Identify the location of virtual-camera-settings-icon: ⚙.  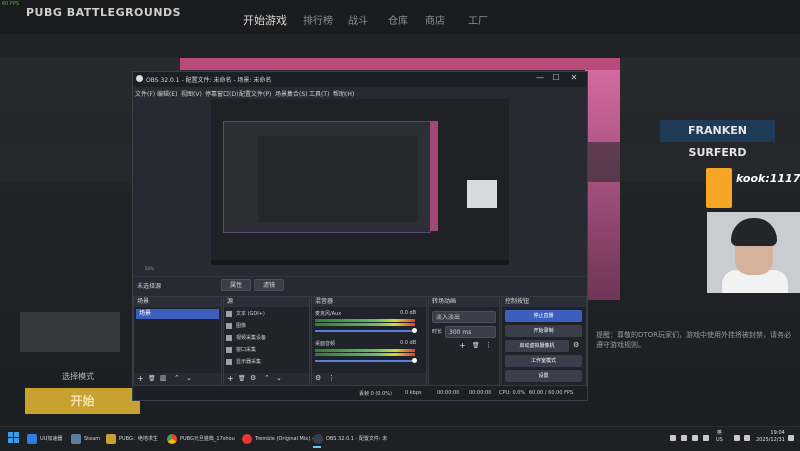
(576, 345).